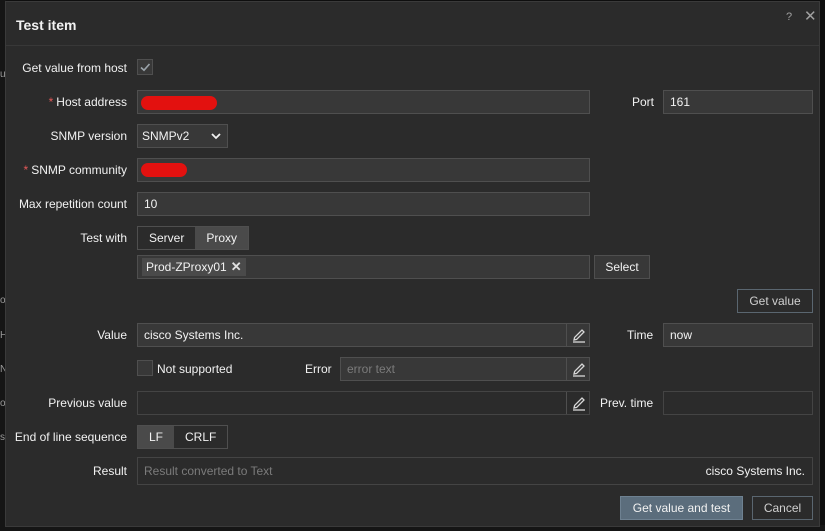  I want to click on remove-icon: ✕, so click(236, 267).